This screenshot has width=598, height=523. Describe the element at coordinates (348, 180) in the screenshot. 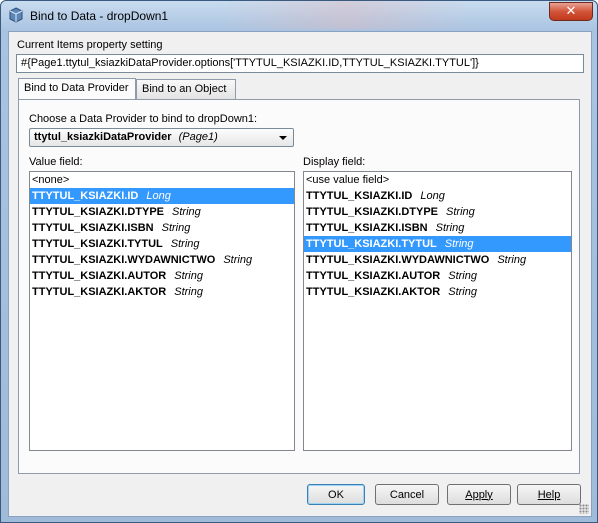

I see `field-name: <use value field>` at that location.